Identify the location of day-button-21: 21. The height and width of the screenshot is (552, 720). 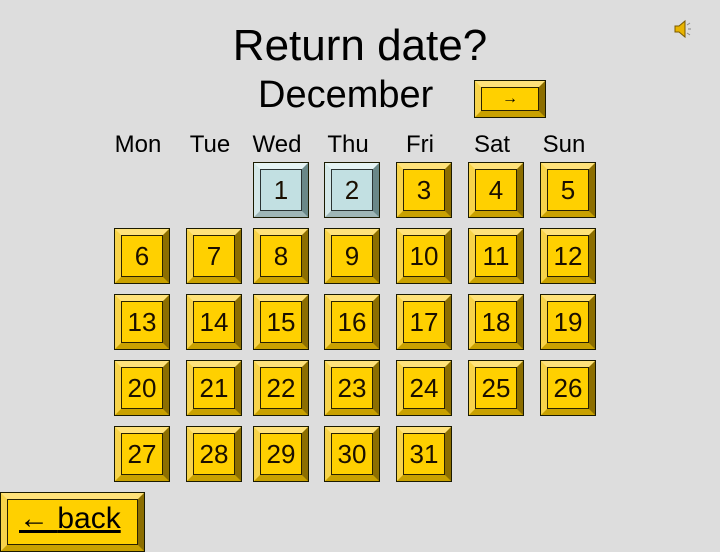
(214, 388).